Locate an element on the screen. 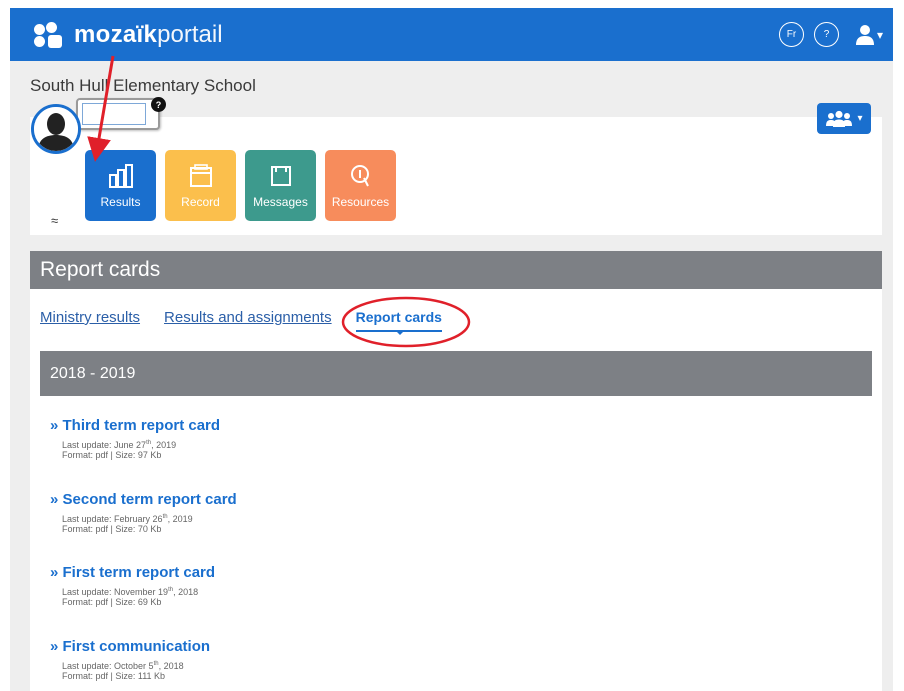  school-name: South Hull Elementary School is located at coordinates (143, 85).